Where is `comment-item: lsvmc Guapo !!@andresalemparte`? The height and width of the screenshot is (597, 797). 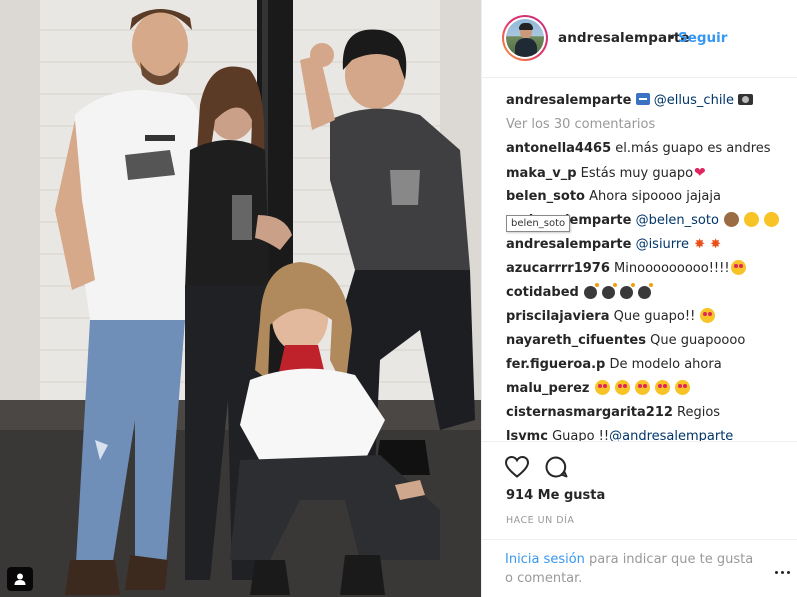
comment-item: lsvmc Guapo !!@andresalemparte is located at coordinates (646, 433).